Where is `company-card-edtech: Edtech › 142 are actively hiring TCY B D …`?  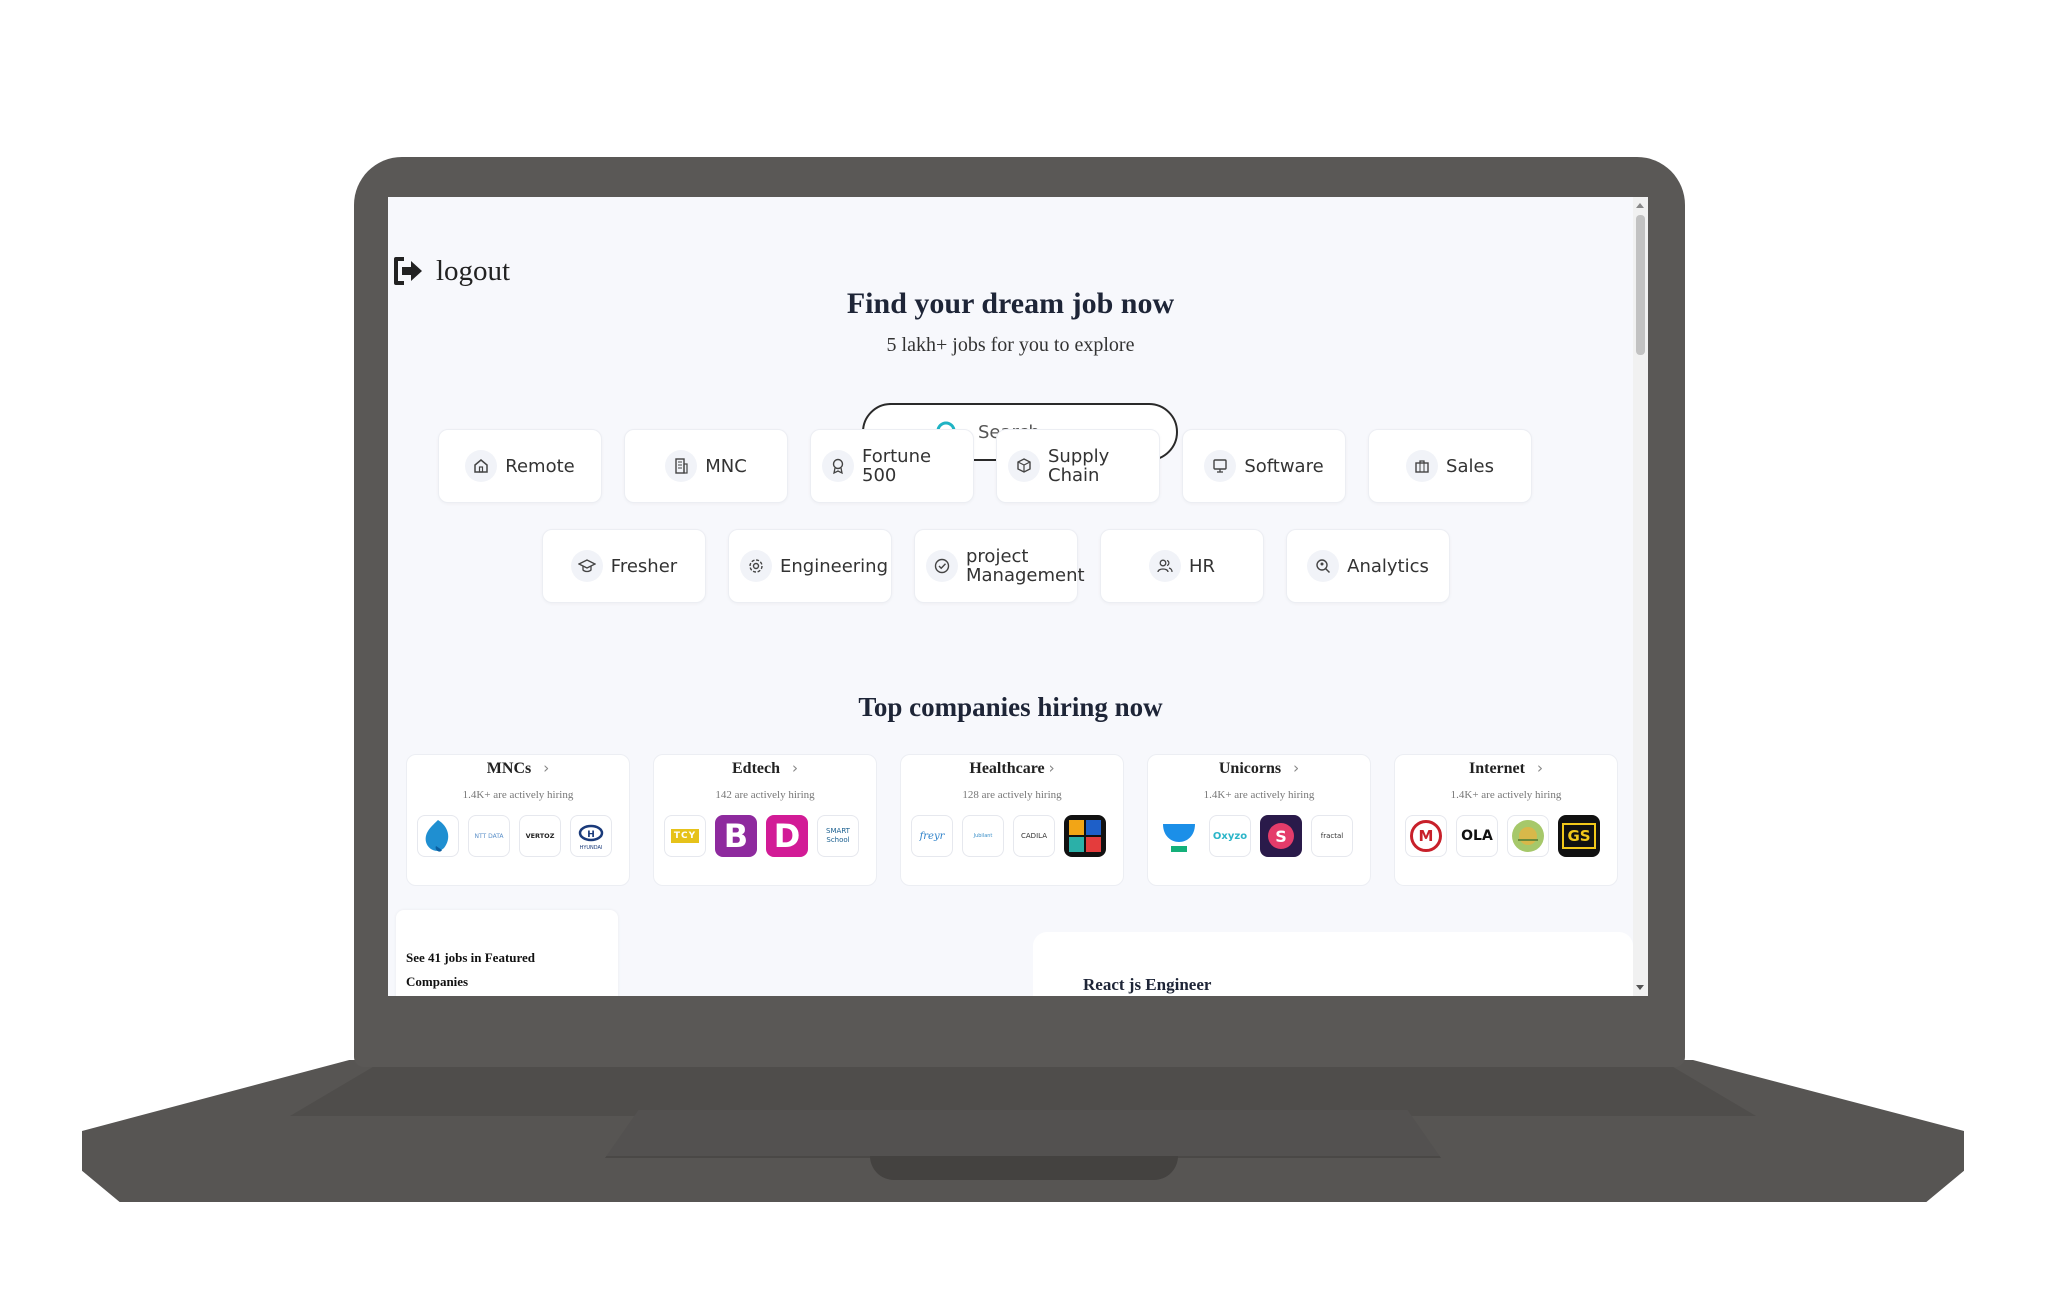 company-card-edtech: Edtech › 142 are actively hiring TCY B D … is located at coordinates (765, 820).